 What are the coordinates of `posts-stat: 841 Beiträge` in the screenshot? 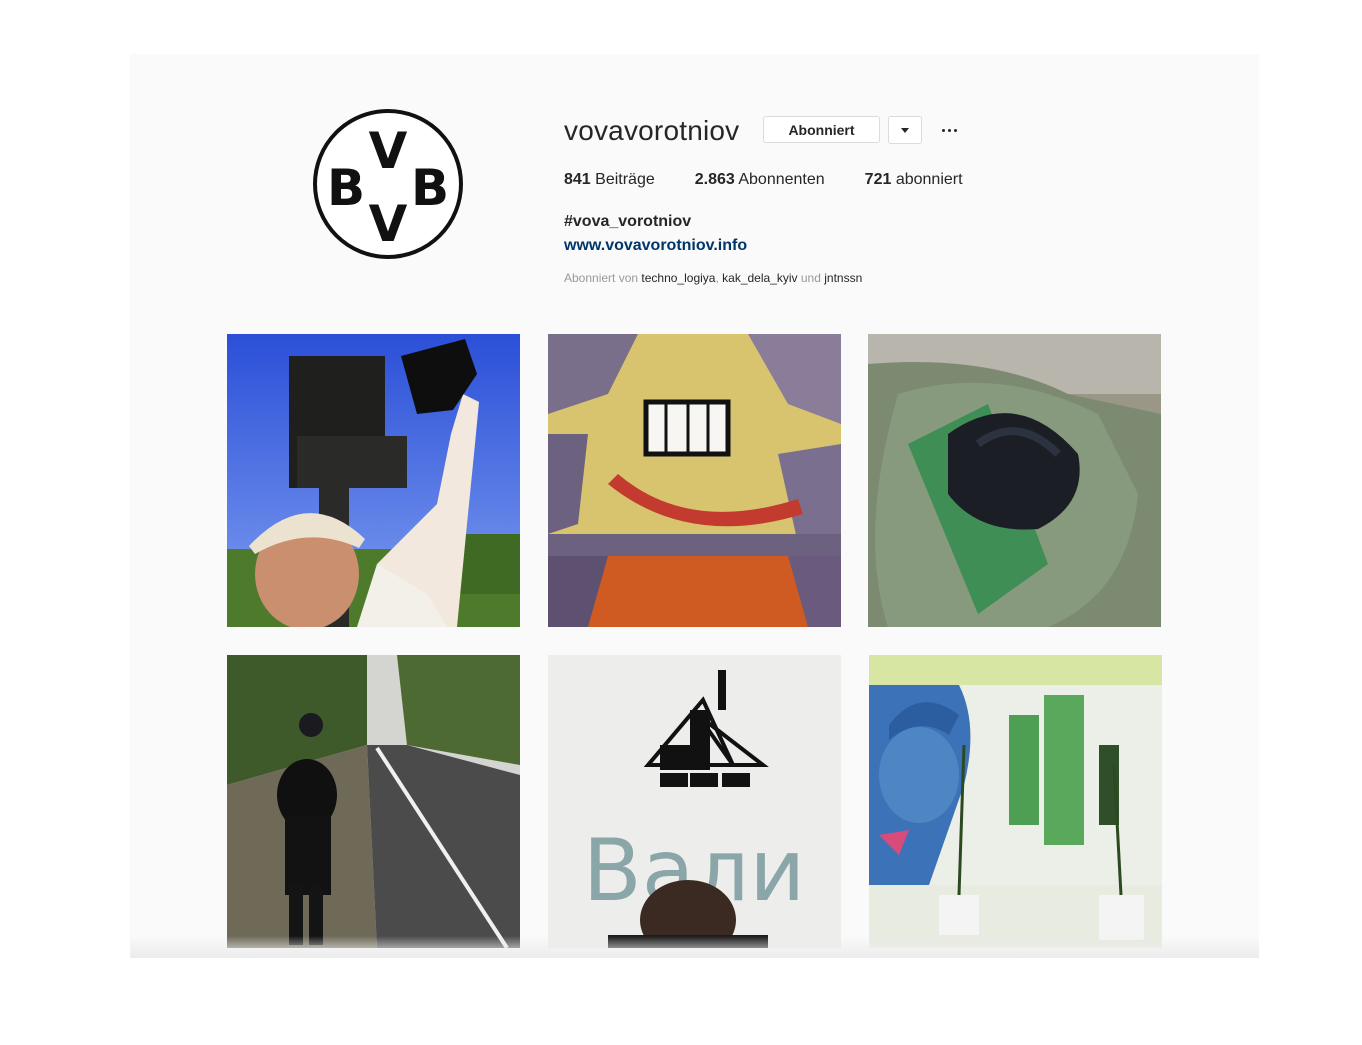 It's located at (609, 180).